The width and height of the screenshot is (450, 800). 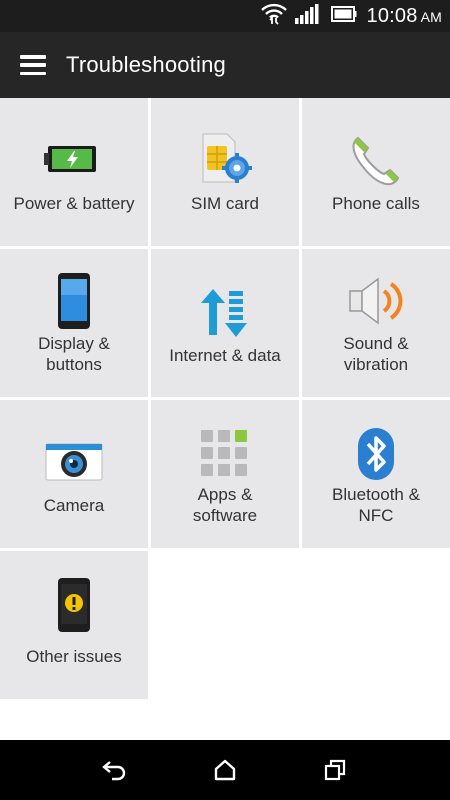 I want to click on tile-sound-vibration: Sound & vibration, so click(x=376, y=323).